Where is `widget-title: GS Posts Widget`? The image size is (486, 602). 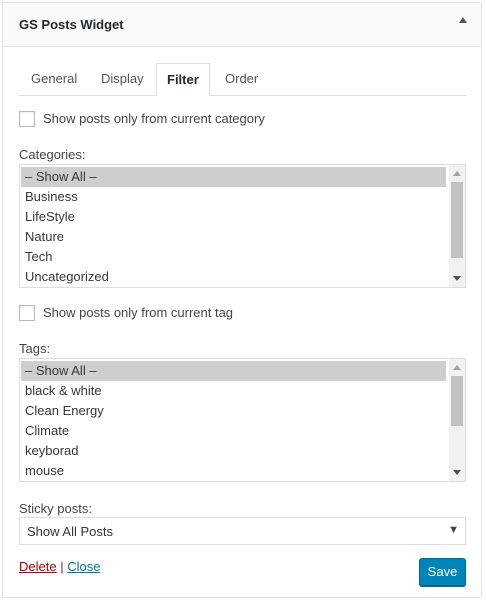
widget-title: GS Posts Widget is located at coordinates (71, 24).